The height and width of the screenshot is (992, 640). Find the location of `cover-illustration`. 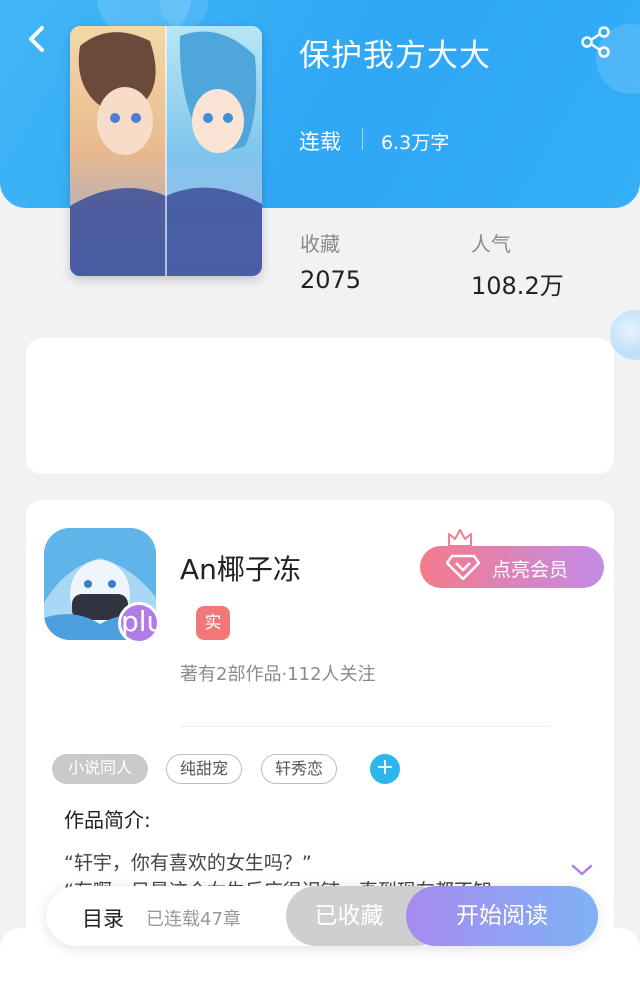

cover-illustration is located at coordinates (166, 151).